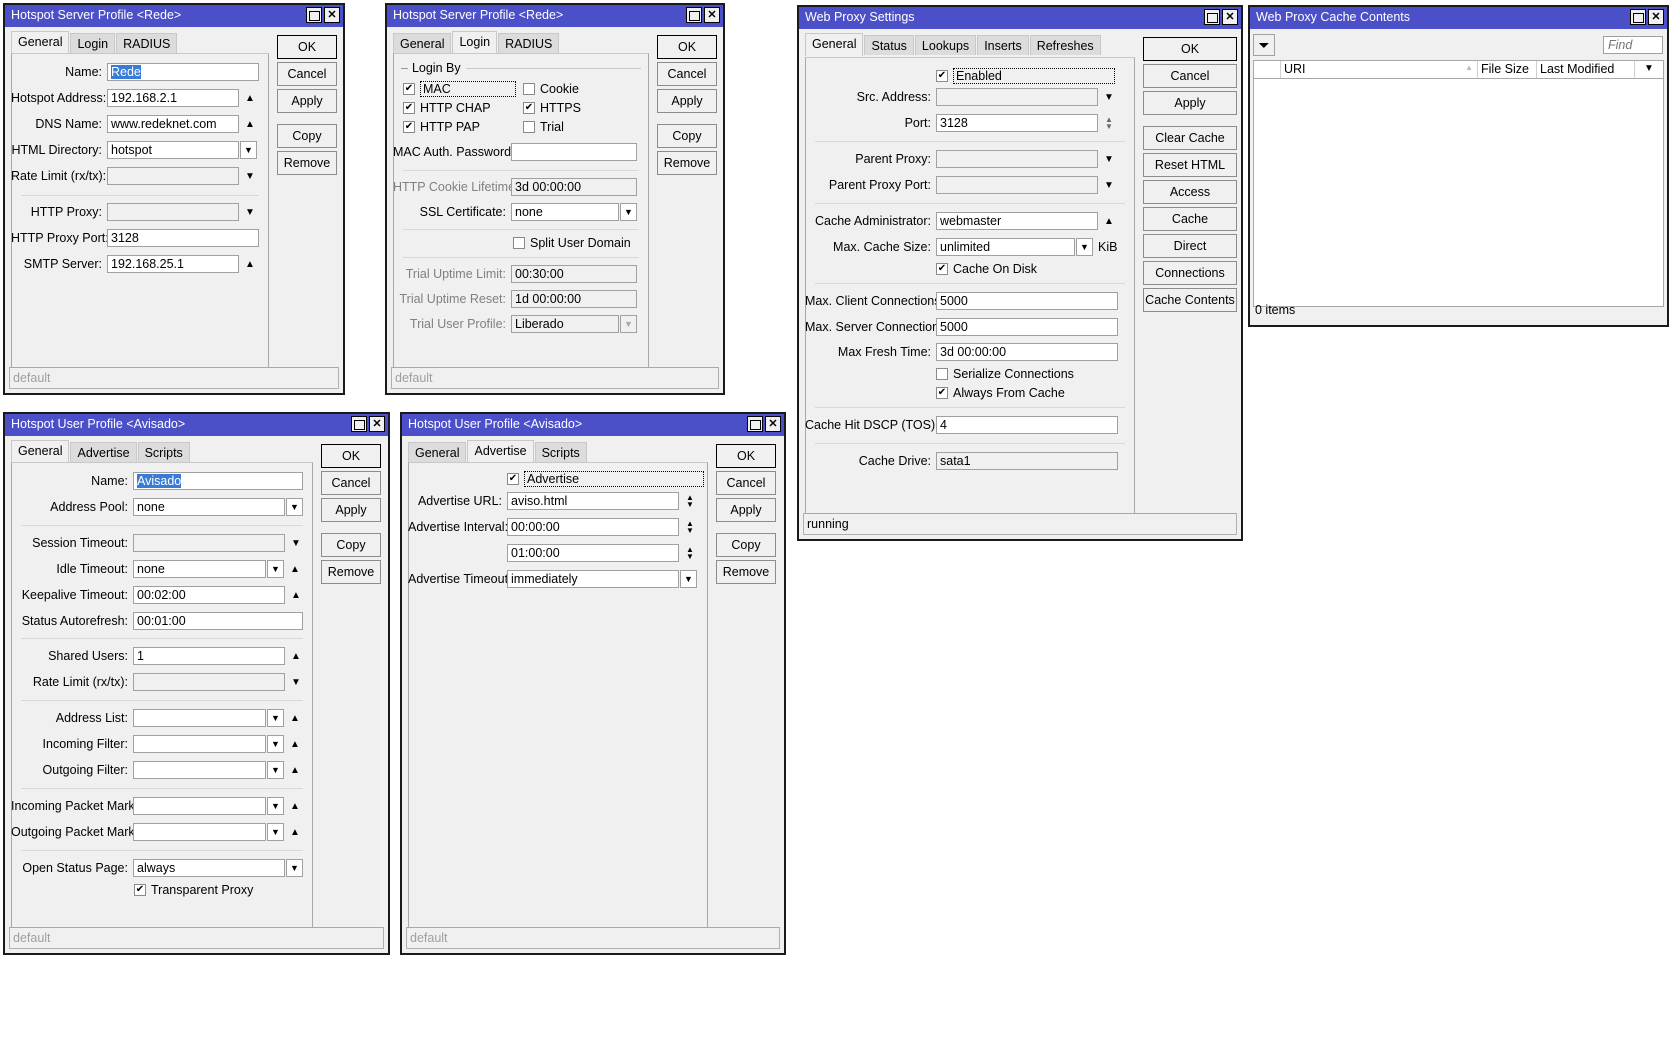  What do you see at coordinates (183, 72) in the screenshot?
I see `name-input: Rede` at bounding box center [183, 72].